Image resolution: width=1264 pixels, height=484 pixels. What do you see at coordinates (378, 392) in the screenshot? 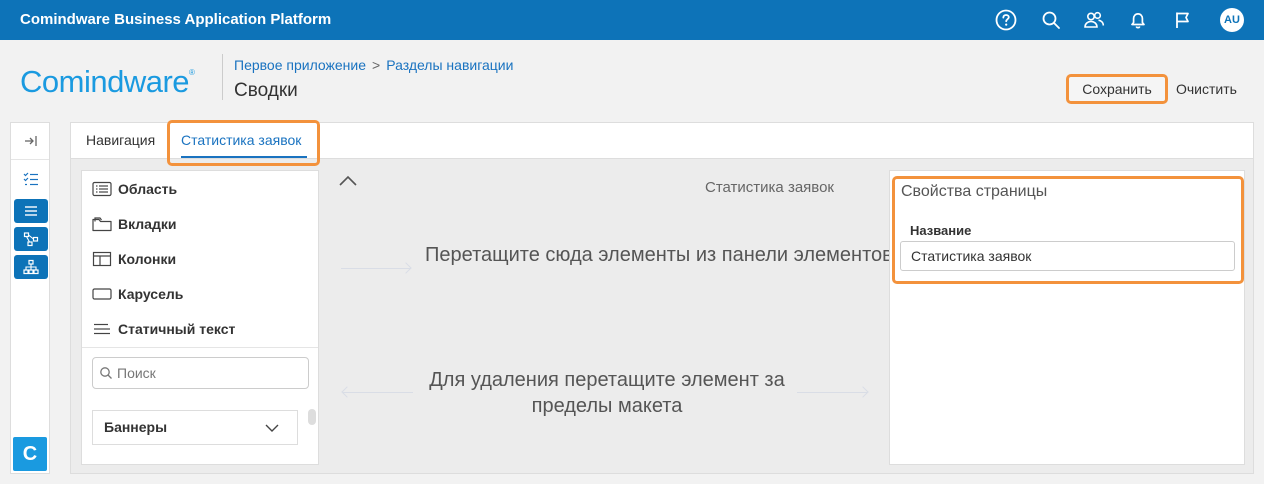
I see `delete-arrow-line-left` at bounding box center [378, 392].